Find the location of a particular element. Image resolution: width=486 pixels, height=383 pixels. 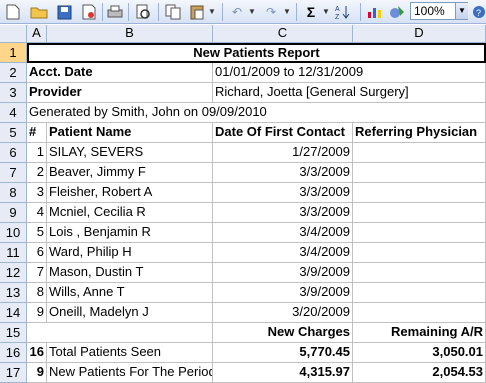

row-header-1: 1 is located at coordinates (13, 53).